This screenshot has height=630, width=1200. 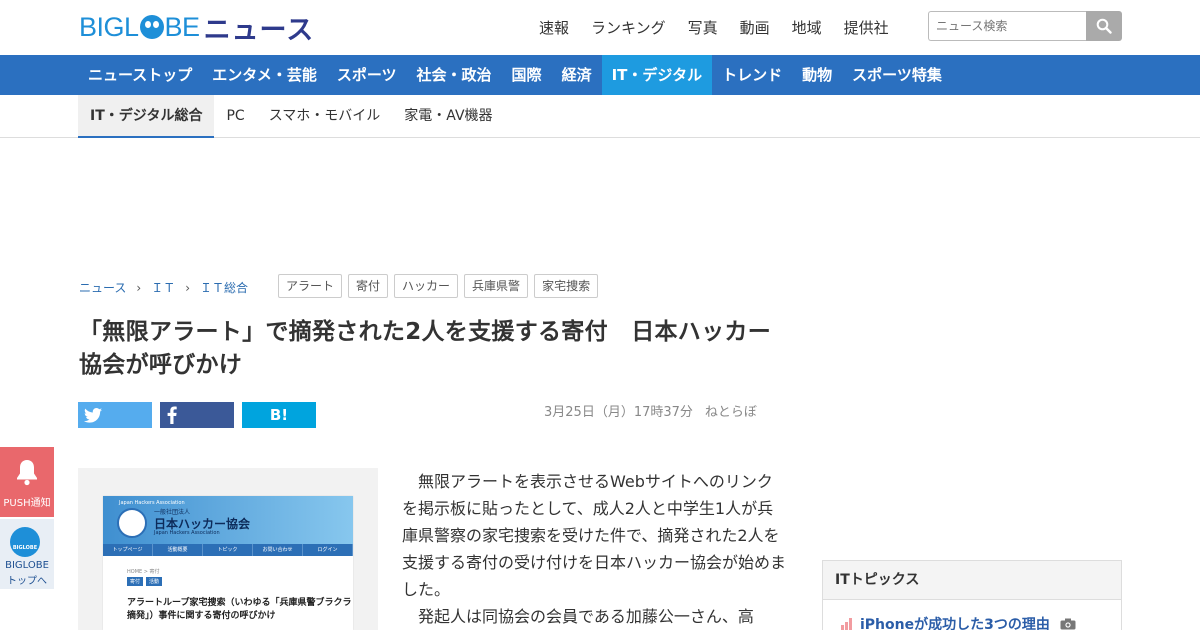 I want to click on tag-hyogo-police: 兵庫県警, so click(x=496, y=286).